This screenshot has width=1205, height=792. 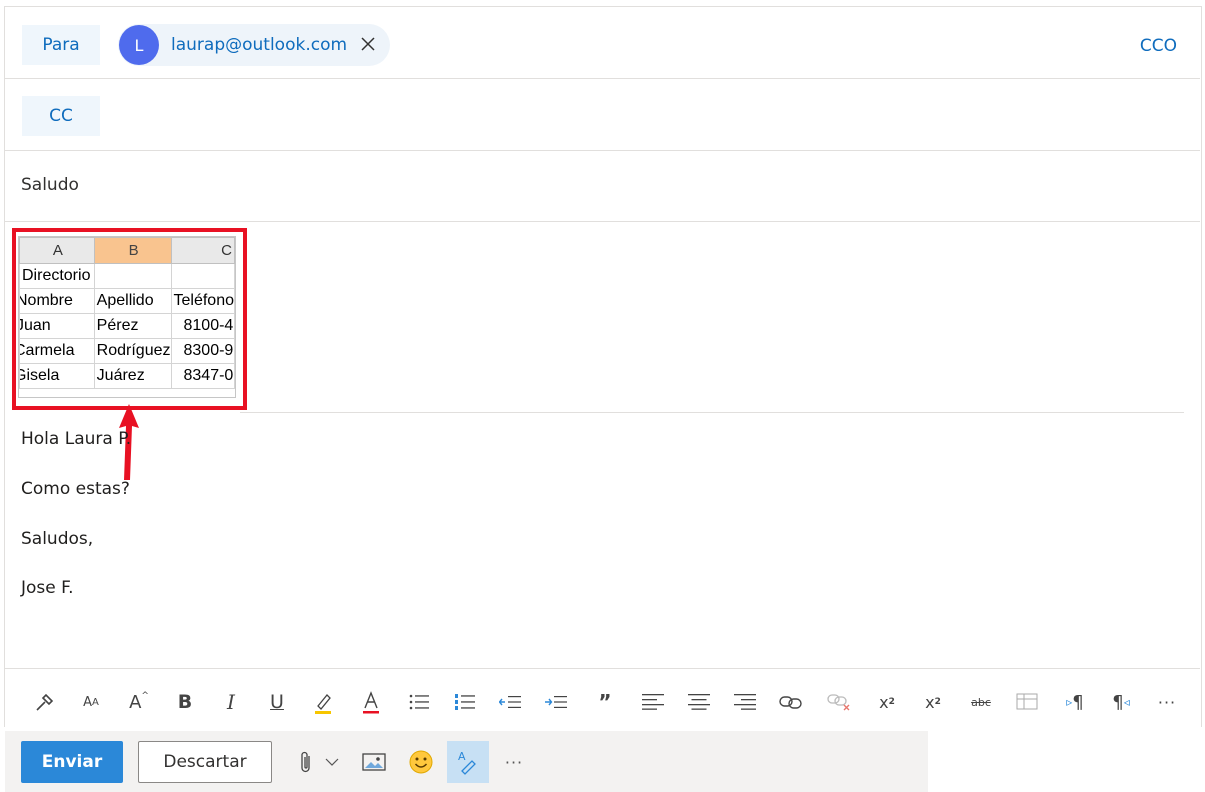 What do you see at coordinates (259, 45) in the screenshot?
I see `recipient-email: laurap@outlook.com` at bounding box center [259, 45].